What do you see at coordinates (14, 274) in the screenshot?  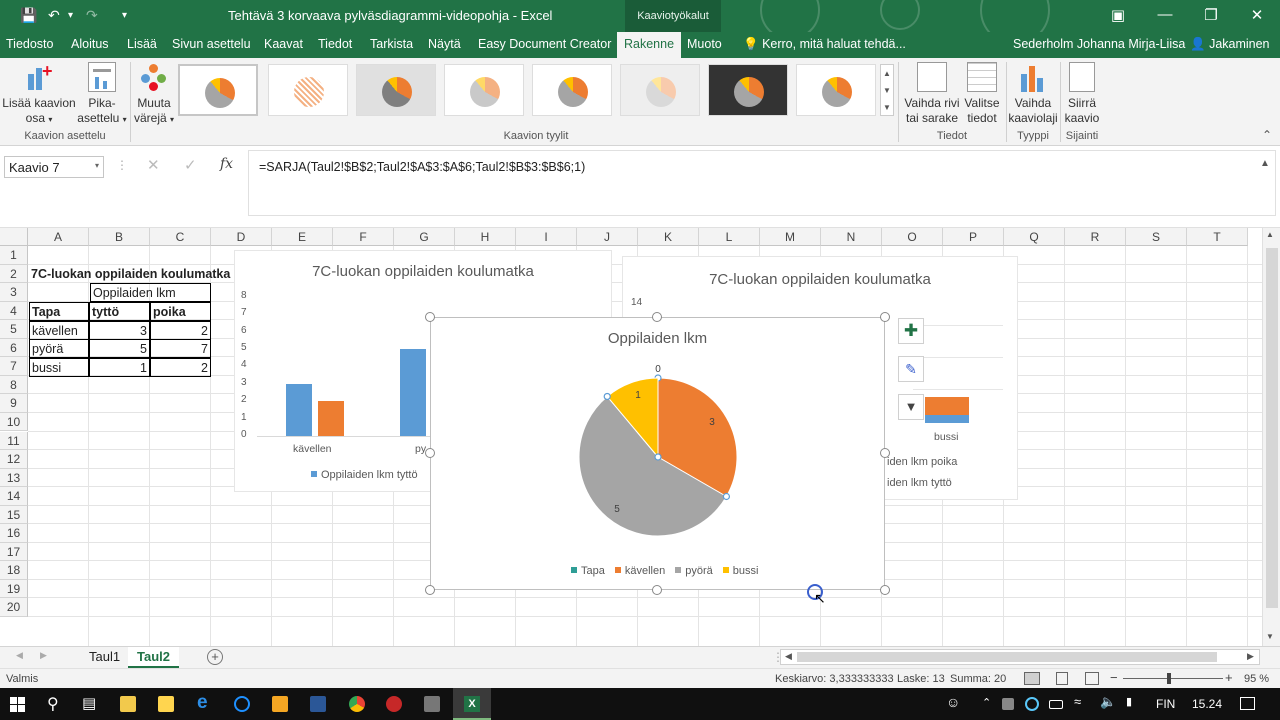 I see `row-header-2: 2` at bounding box center [14, 274].